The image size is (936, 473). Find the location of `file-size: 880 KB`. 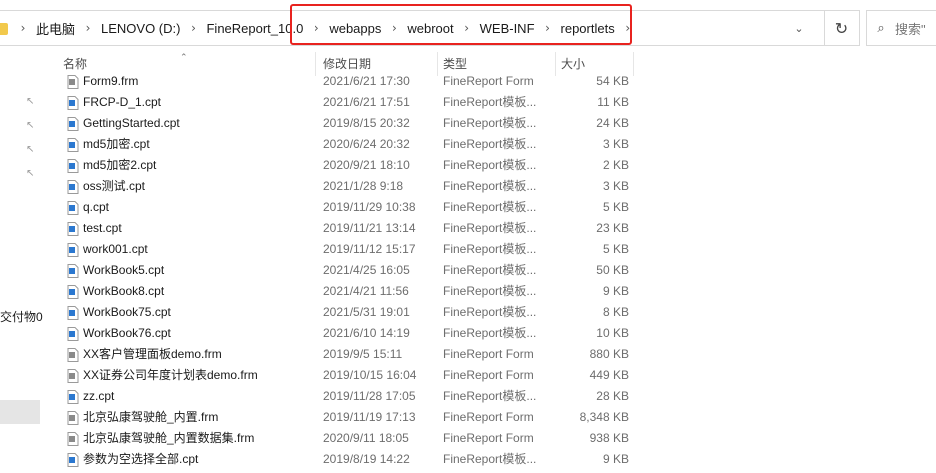

file-size: 880 KB is located at coordinates (609, 354).